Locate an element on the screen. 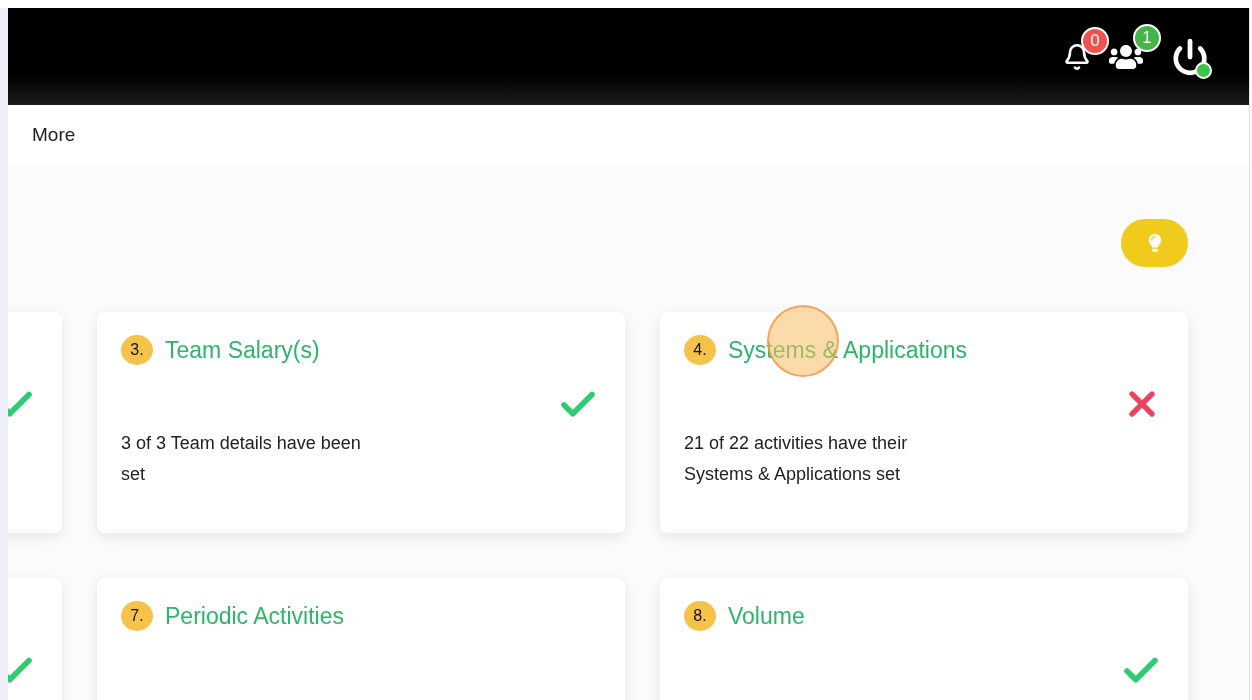 This screenshot has width=1252, height=700. power-icon is located at coordinates (1190, 56).